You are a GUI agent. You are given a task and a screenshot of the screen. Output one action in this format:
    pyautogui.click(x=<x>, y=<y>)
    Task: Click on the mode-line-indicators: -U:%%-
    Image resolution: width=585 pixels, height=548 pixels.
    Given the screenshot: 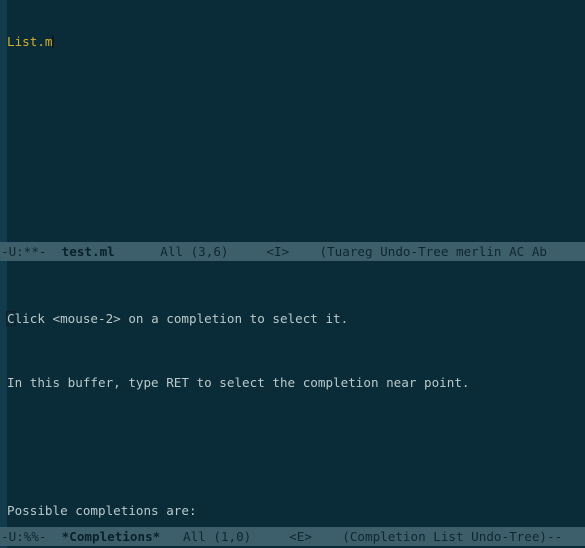 What is the action you would take?
    pyautogui.click(x=24, y=536)
    